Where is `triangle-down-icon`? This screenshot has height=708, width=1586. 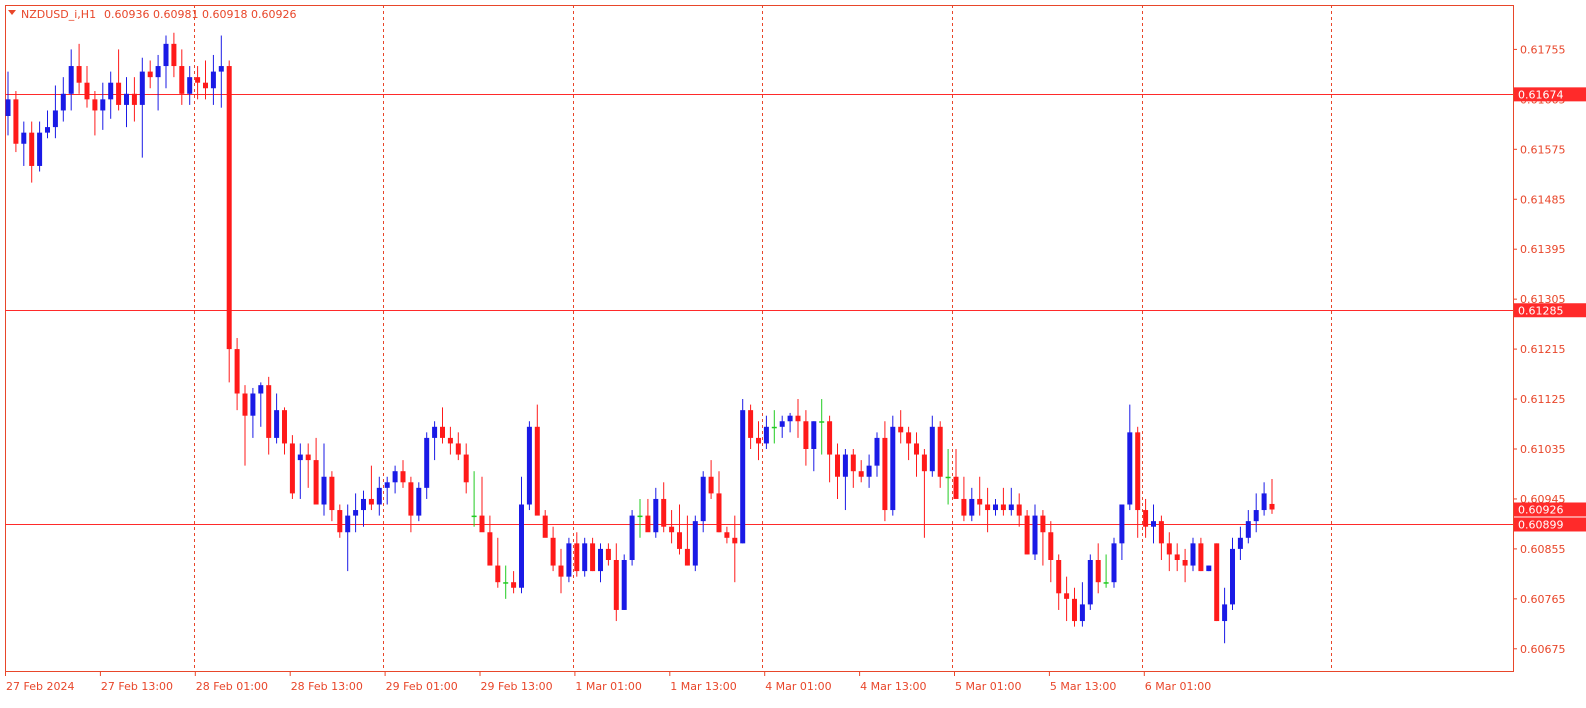
triangle-down-icon is located at coordinates (12, 12).